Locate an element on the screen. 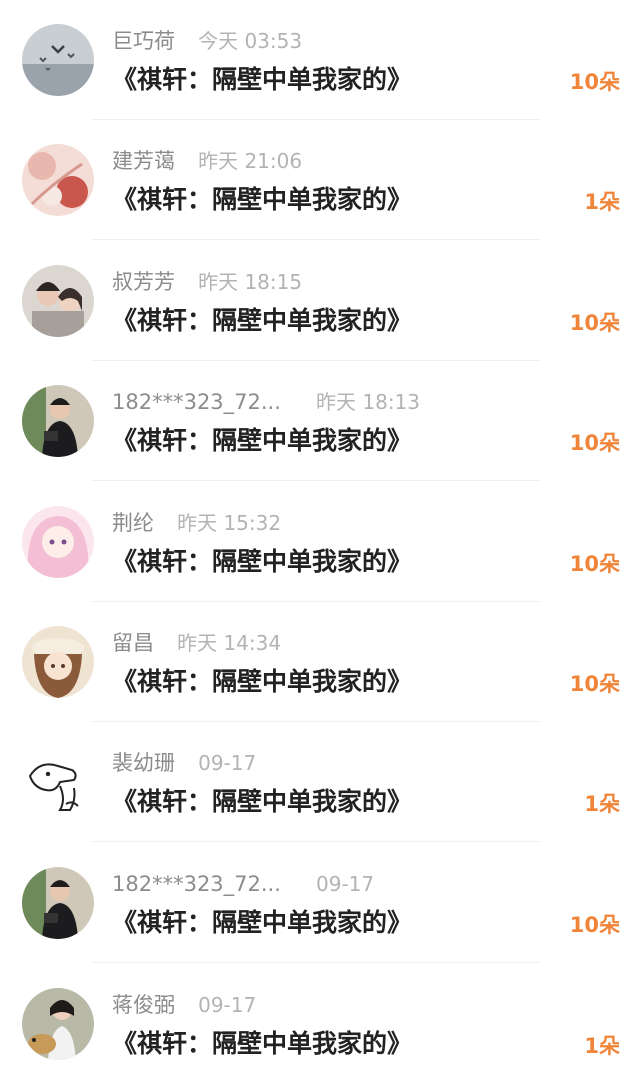 The image size is (640, 1078). timestamp: 昨天 18:15 is located at coordinates (250, 282).